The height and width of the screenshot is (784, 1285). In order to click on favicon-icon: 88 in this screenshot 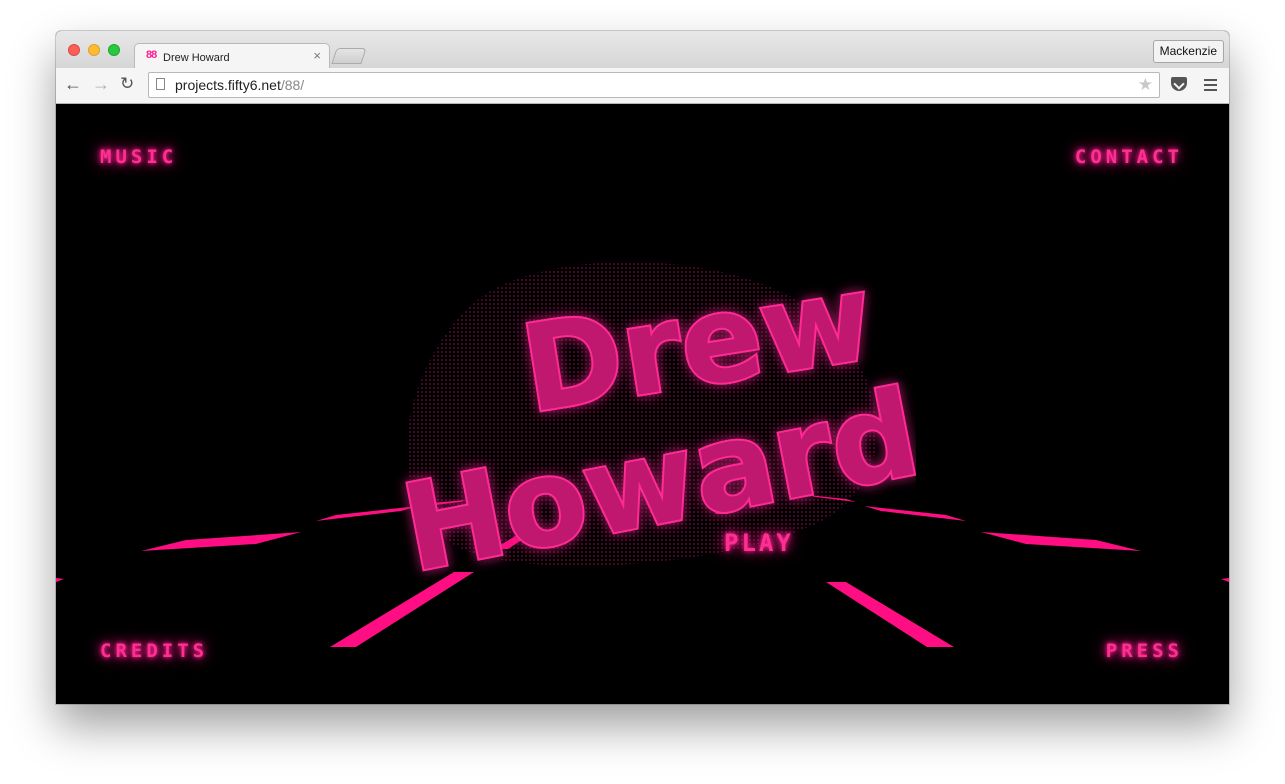, I will do `click(151, 55)`.